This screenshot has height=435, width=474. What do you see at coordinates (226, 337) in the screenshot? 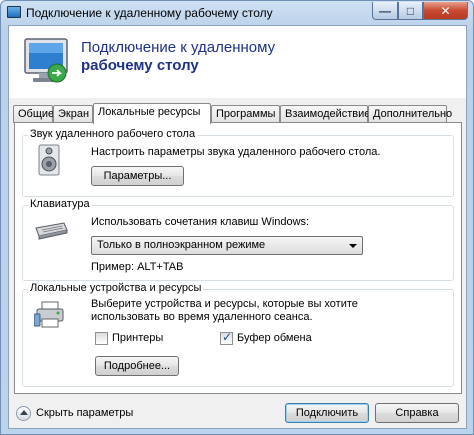
I see `clipboard-checkbox` at bounding box center [226, 337].